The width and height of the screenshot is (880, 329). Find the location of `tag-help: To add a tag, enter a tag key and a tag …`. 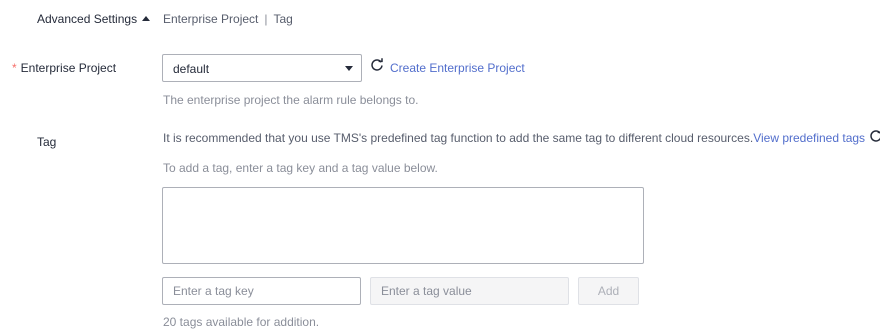

tag-help: To add a tag, enter a tag key and a tag … is located at coordinates (300, 168).